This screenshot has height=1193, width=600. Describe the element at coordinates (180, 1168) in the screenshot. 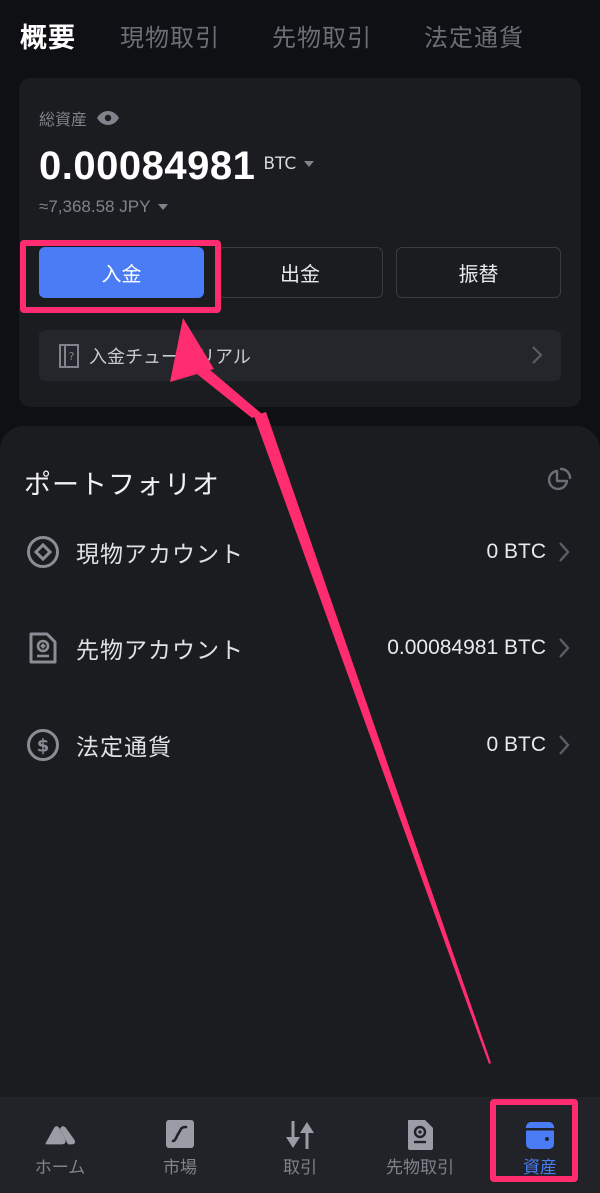

I see `nav-label: 市場` at that location.